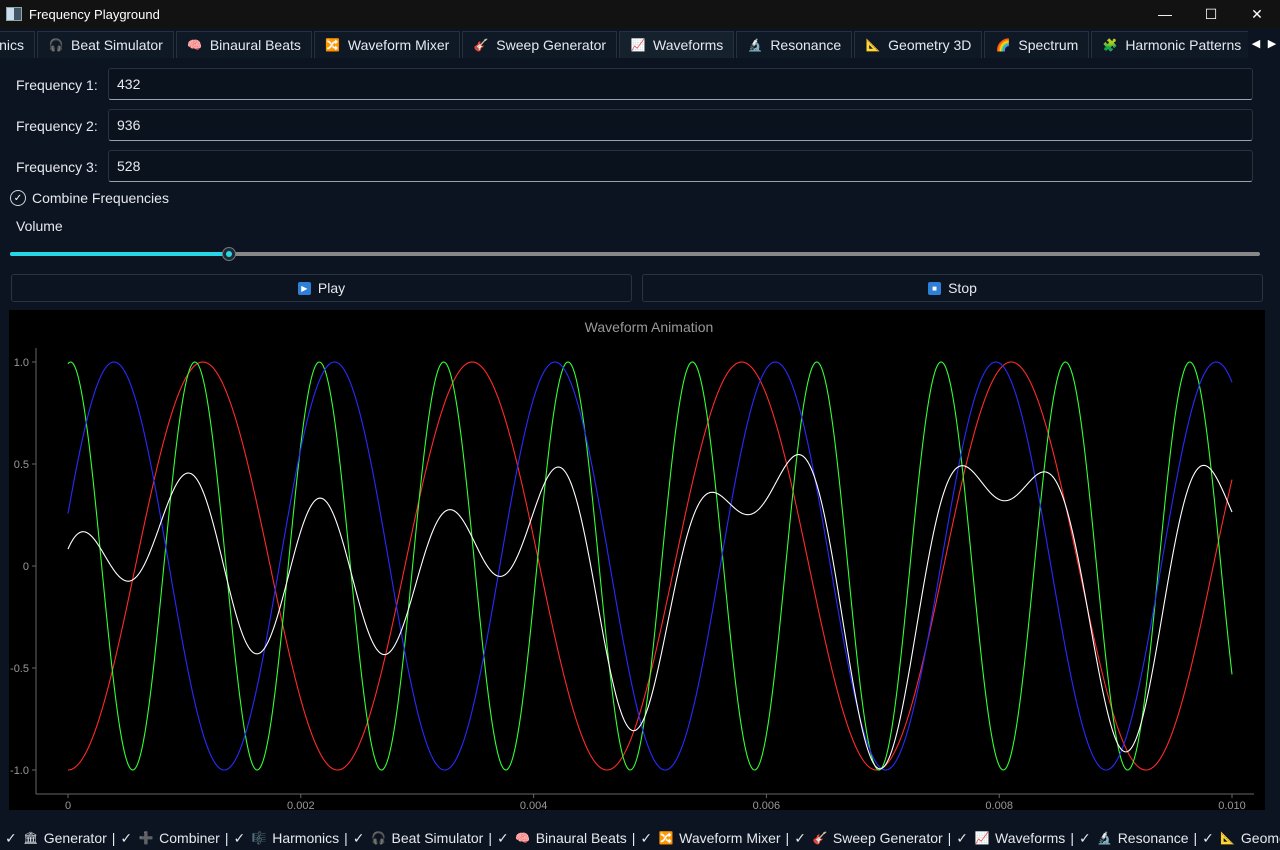 Image resolution: width=1280 pixels, height=850 pixels. What do you see at coordinates (331, 288) in the screenshot?
I see `play-button-label: Play` at bounding box center [331, 288].